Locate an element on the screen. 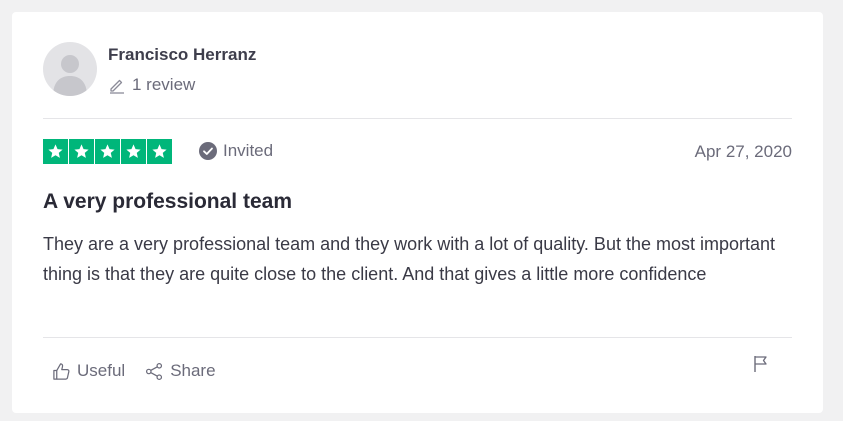 The height and width of the screenshot is (421, 843). flag-icon is located at coordinates (760, 364).